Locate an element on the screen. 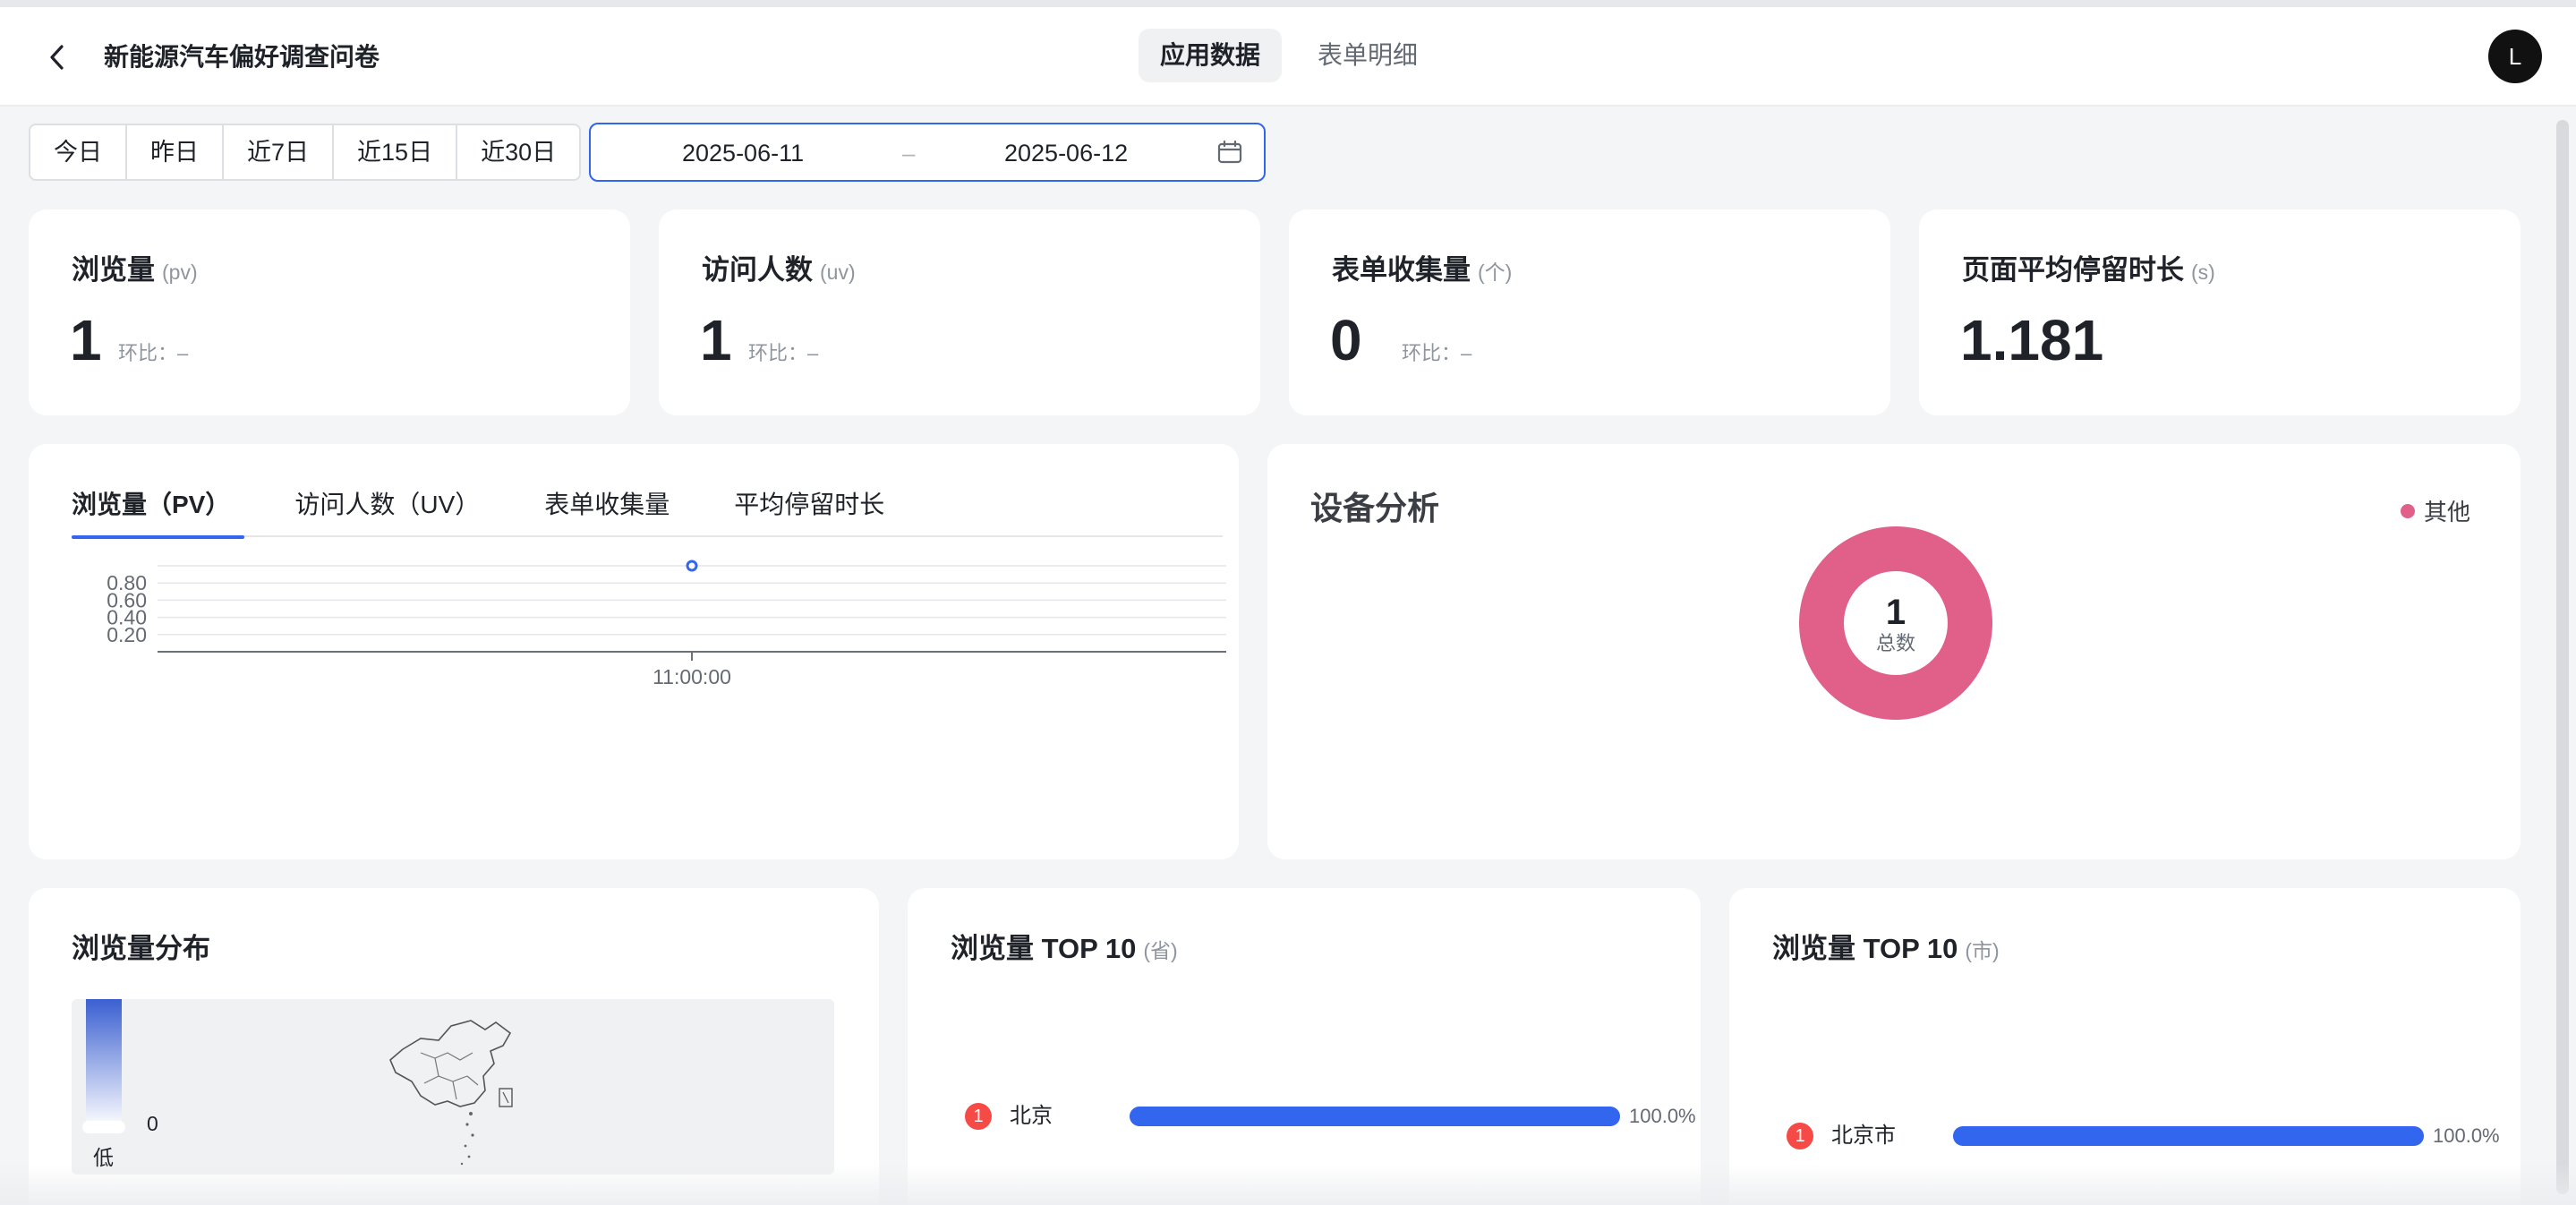  trend-tab-uv: 访问人数（UV） is located at coordinates (387, 511).